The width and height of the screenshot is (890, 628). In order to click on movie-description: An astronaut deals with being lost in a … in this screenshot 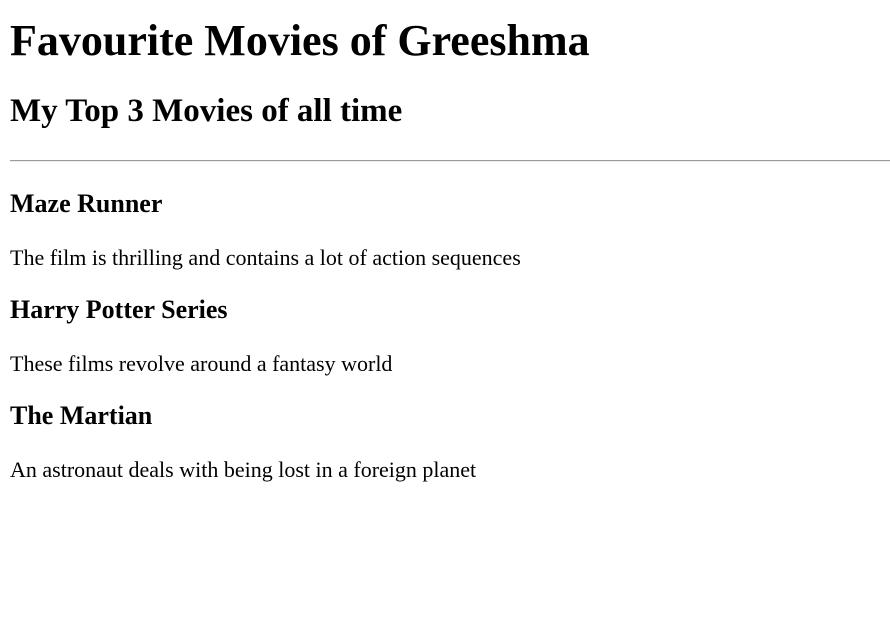, I will do `click(243, 469)`.